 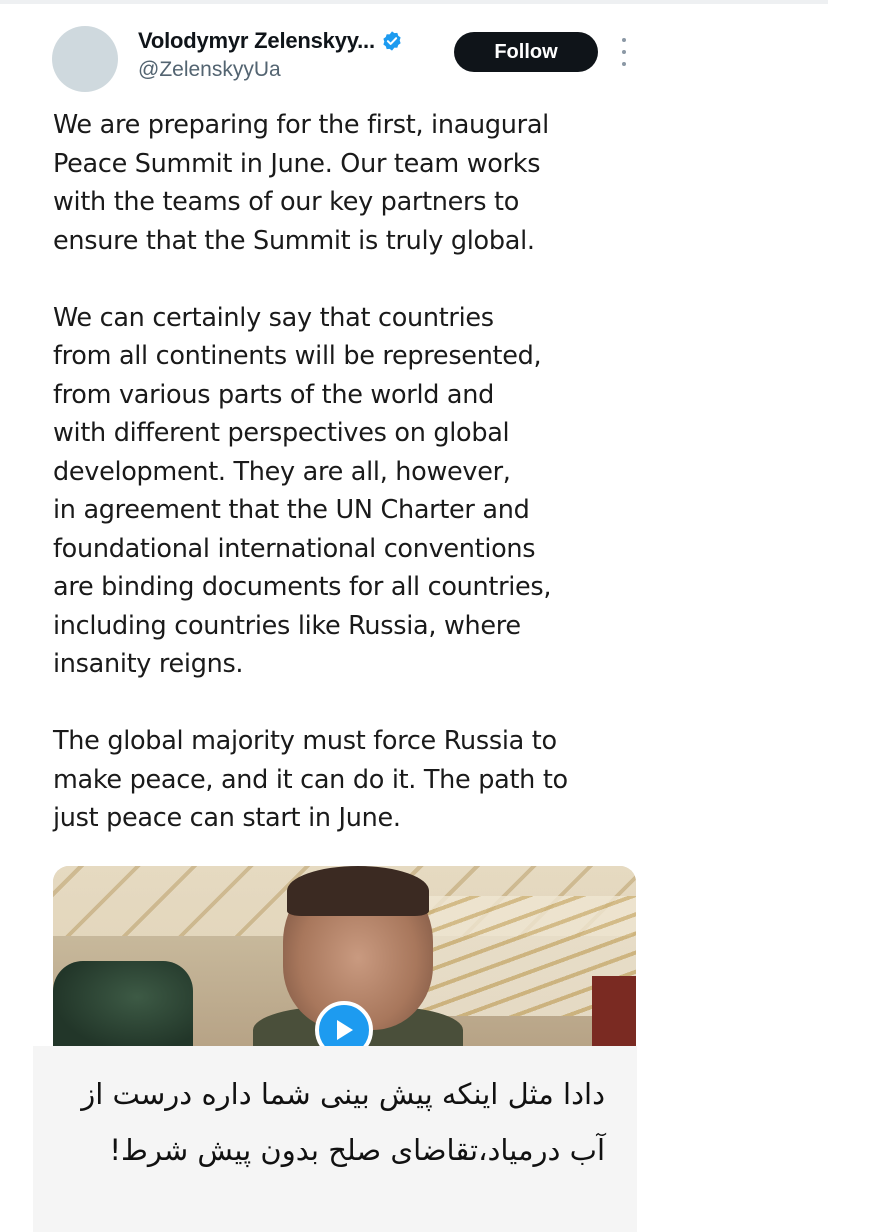 What do you see at coordinates (270, 70) in the screenshot?
I see `author-handle: @ZelenskyyUa` at bounding box center [270, 70].